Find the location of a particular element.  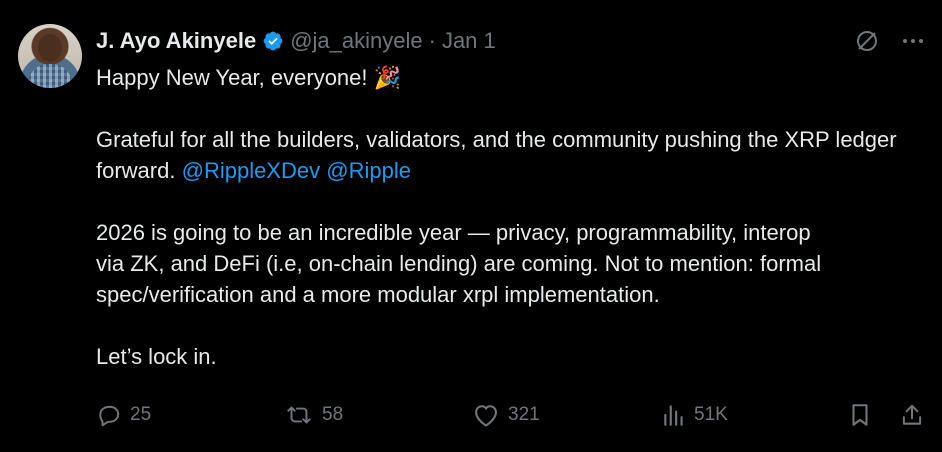

like-button: 321 is located at coordinates (506, 415).